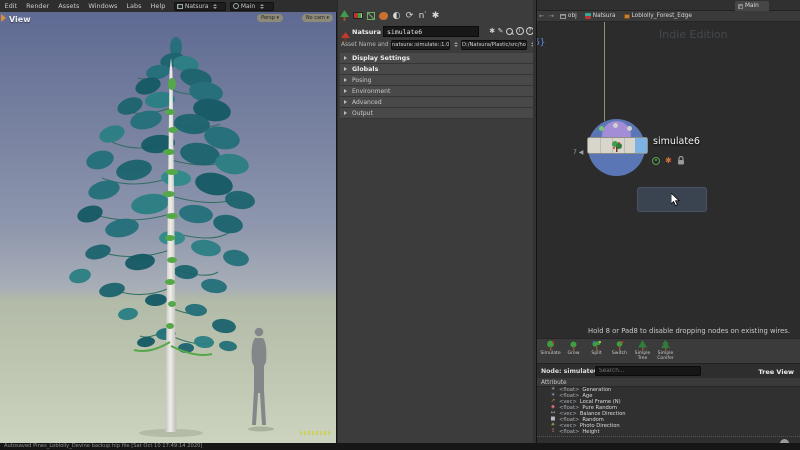 This screenshot has height=450, width=800. I want to click on back-icon: ←, so click(541, 16).